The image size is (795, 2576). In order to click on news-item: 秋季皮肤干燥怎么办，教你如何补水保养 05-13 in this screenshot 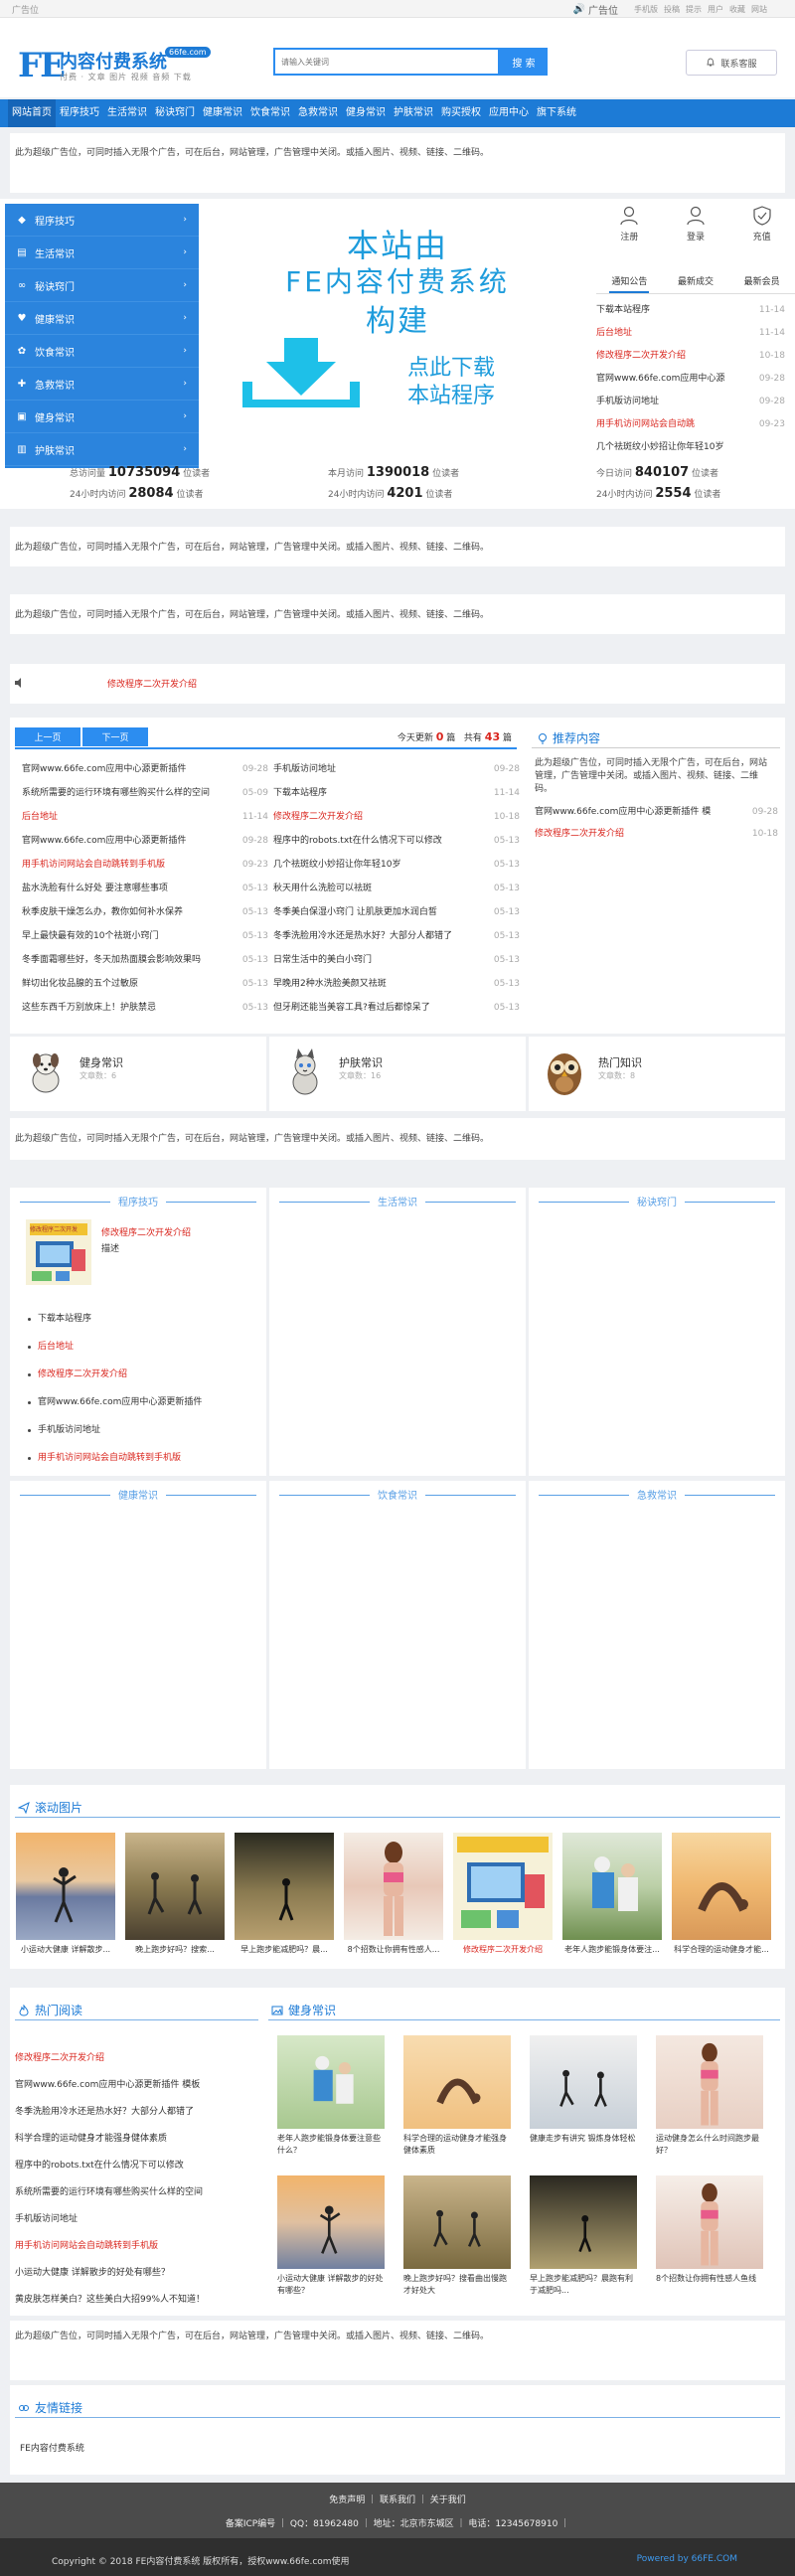, I will do `click(145, 912)`.